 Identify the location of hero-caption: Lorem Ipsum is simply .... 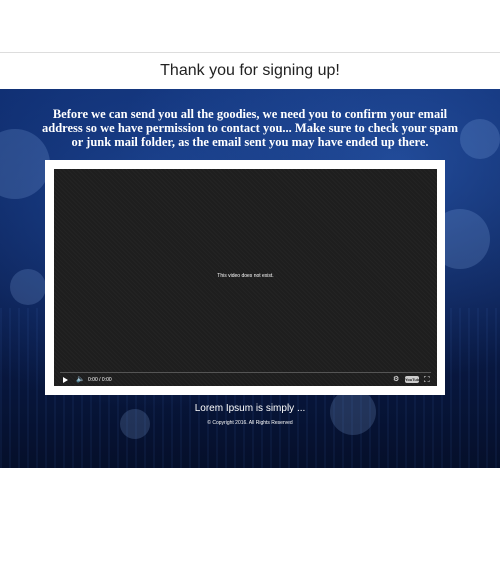
(250, 408).